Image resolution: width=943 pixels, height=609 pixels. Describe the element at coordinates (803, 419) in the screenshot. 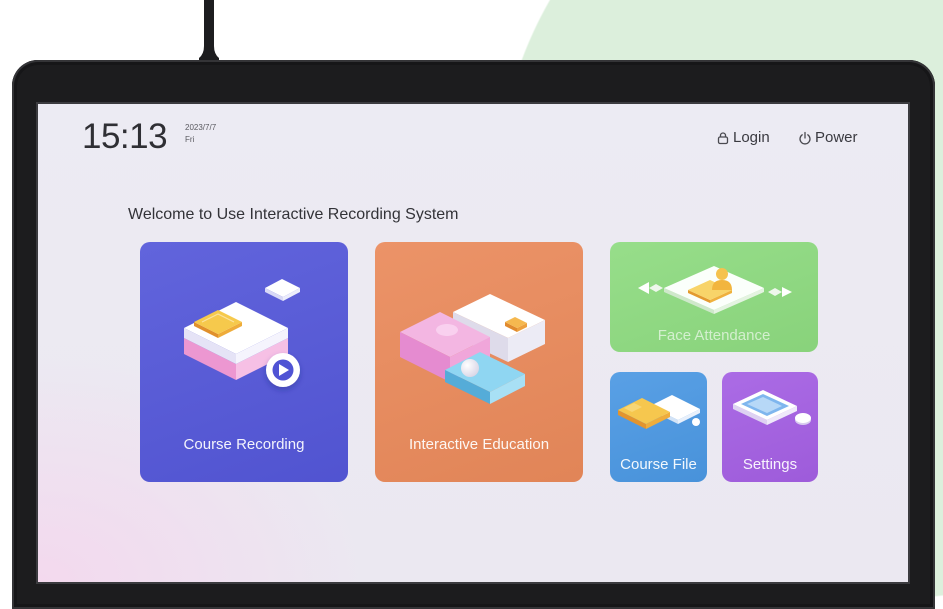

I see `disk-icon` at that location.